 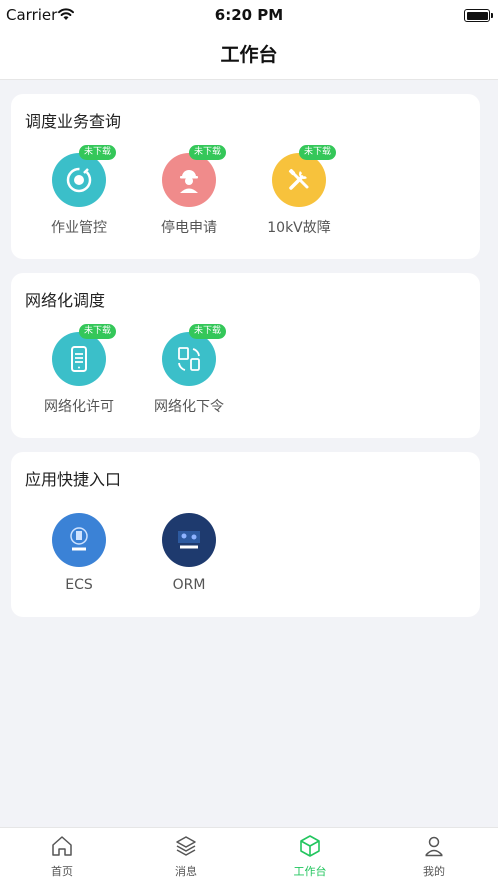 What do you see at coordinates (79, 407) in the screenshot?
I see `app-label: 网络化许可` at bounding box center [79, 407].